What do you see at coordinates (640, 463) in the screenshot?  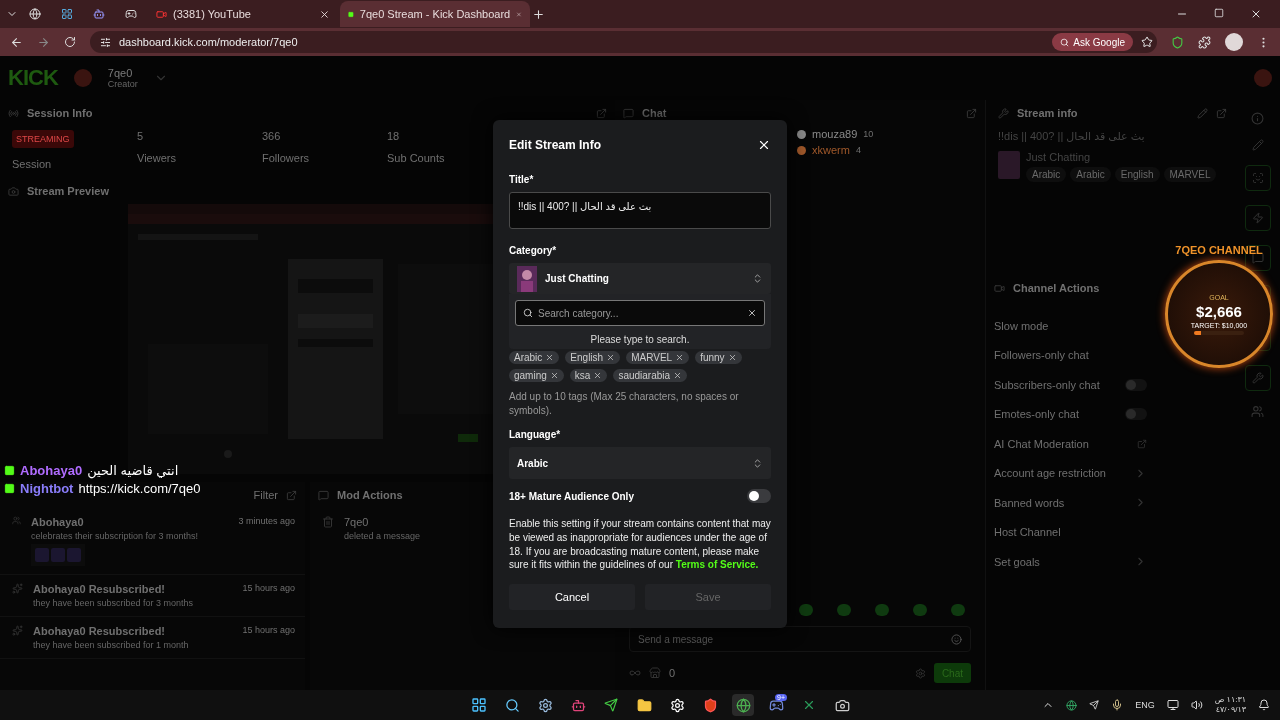 I see `language-select: Arabic` at bounding box center [640, 463].